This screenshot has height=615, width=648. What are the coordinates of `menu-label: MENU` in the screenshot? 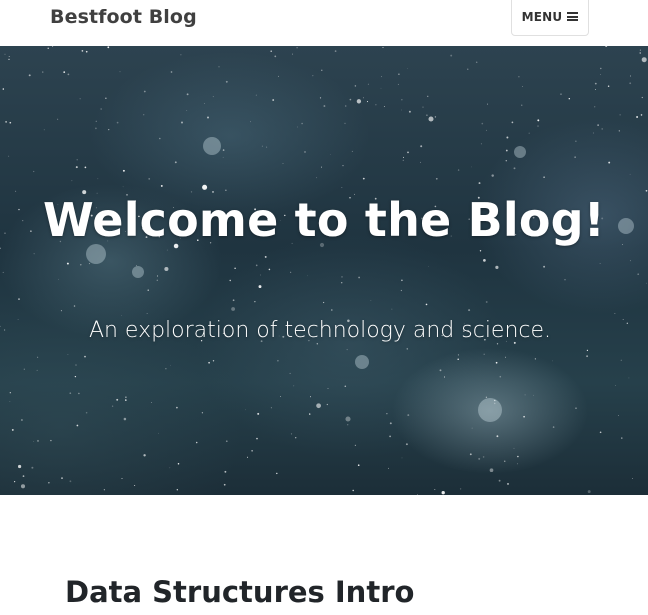 It's located at (542, 16).